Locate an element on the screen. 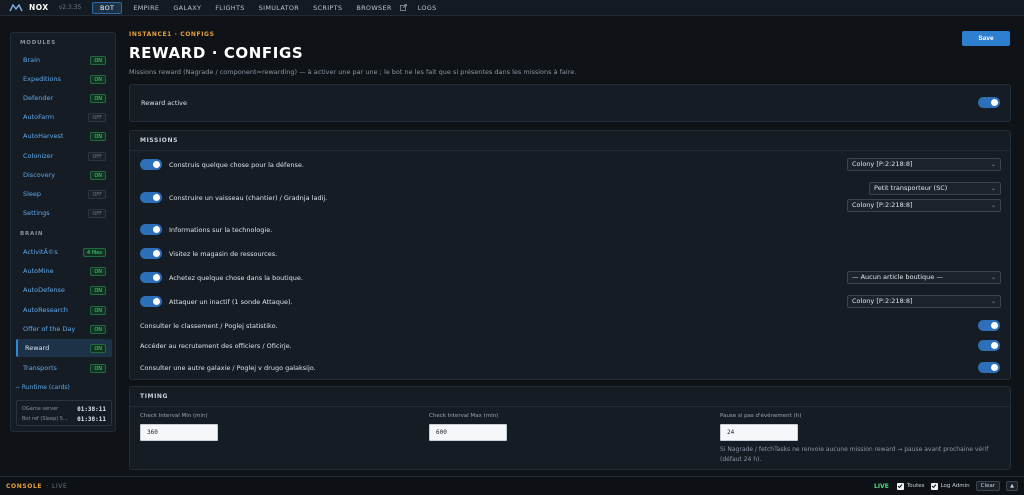 This screenshot has height=495, width=1024. mission-toggle-galaxy is located at coordinates (989, 367).